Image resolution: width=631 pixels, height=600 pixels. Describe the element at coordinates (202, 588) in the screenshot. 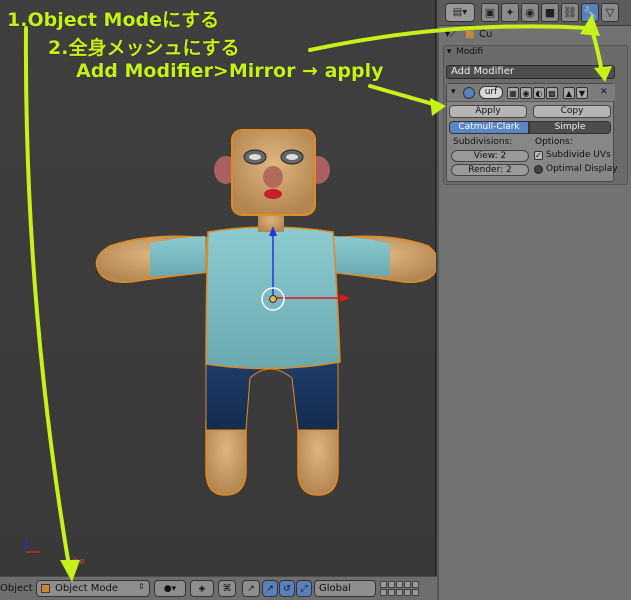

I see `pivot-point-button: ◈` at that location.